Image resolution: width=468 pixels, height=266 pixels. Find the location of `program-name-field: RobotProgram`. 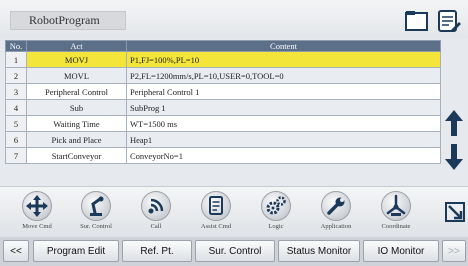

program-name-field: RobotProgram is located at coordinates (68, 20).